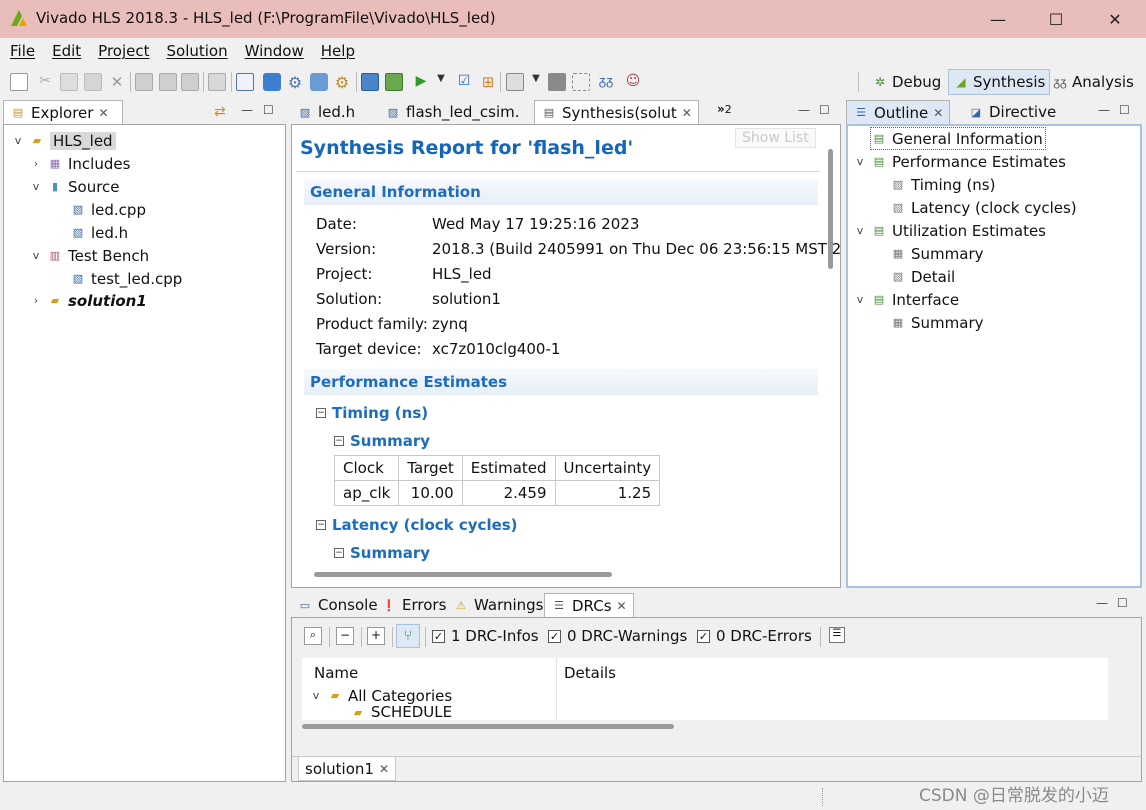 The height and width of the screenshot is (810, 1146). What do you see at coordinates (536, 82) in the screenshot?
I see `compare-dropdown-icon: ▼` at bounding box center [536, 82].